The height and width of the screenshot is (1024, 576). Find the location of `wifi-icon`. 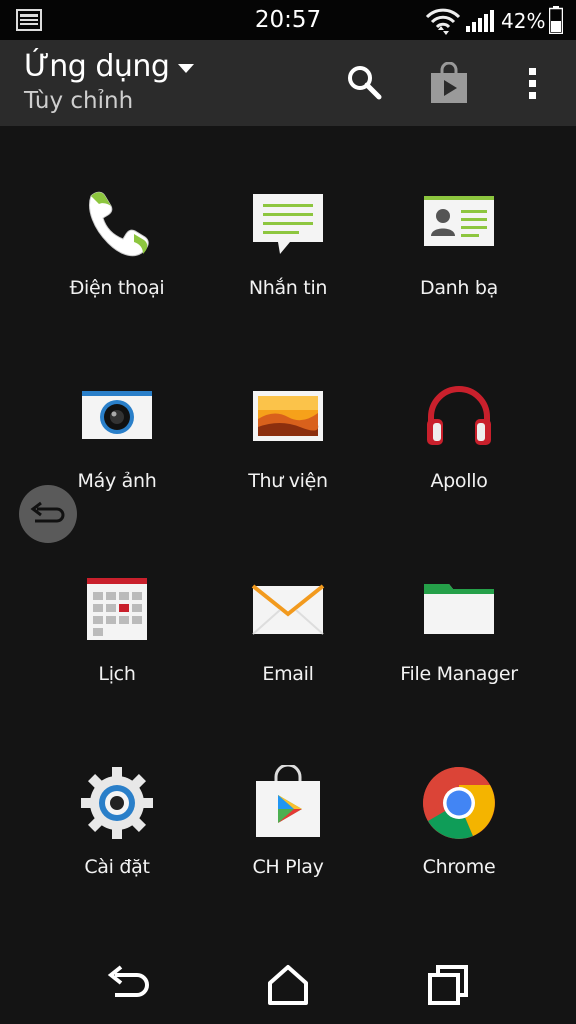

wifi-icon is located at coordinates (443, 21).